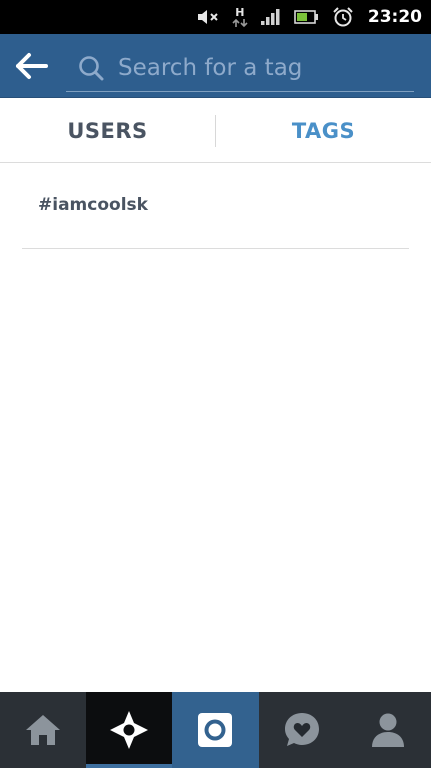  I want to click on search-input, so click(263, 68).